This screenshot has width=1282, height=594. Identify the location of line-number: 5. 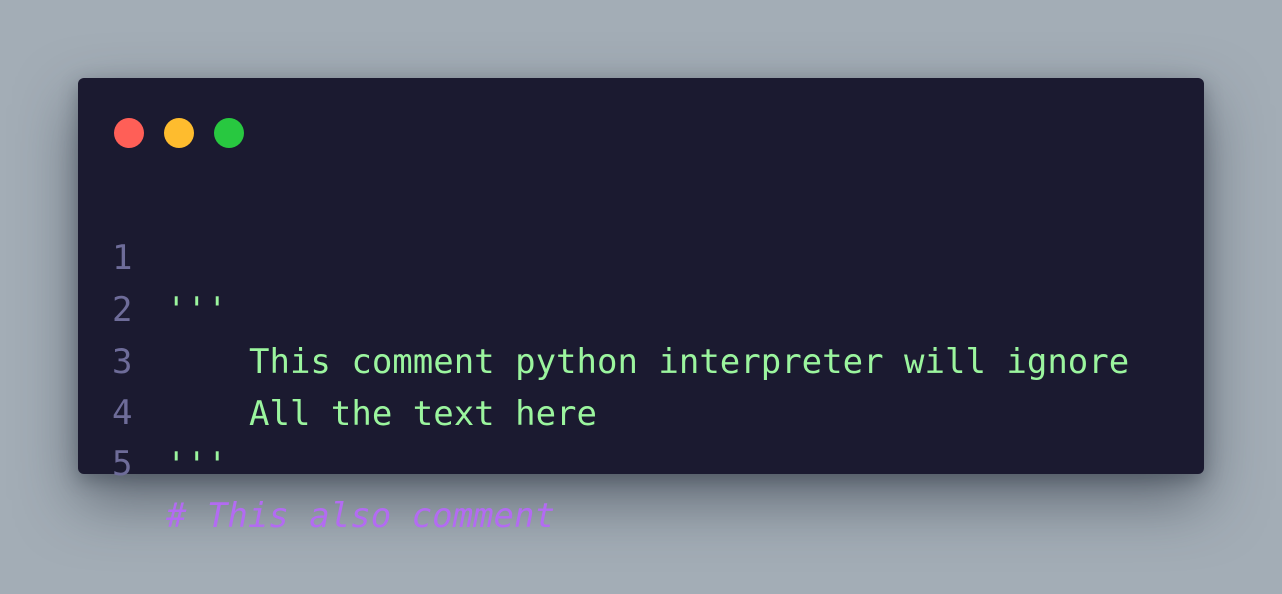
(122, 464).